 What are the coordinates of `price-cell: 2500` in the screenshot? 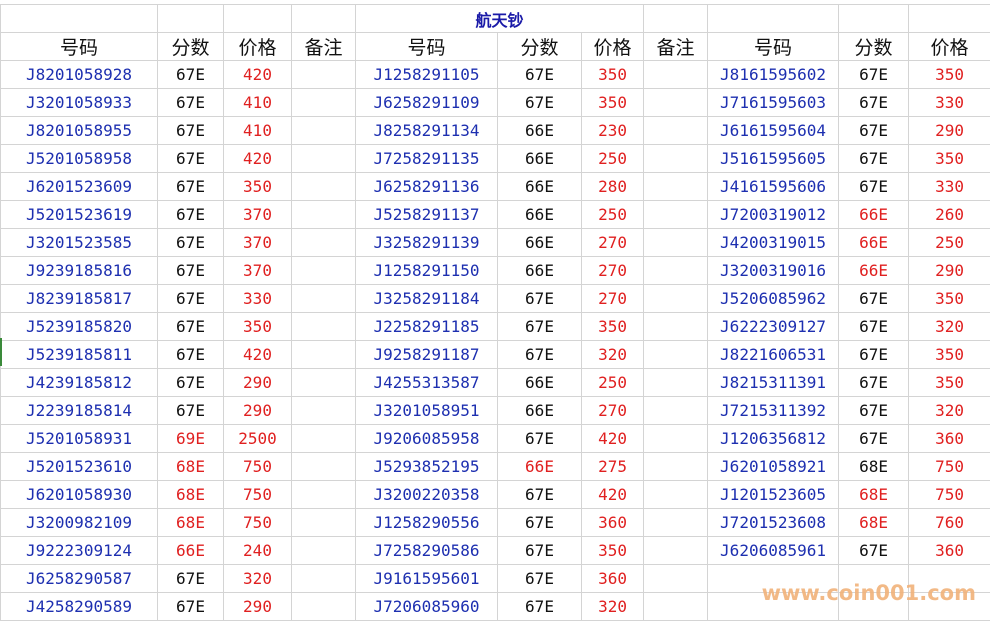 It's located at (258, 439).